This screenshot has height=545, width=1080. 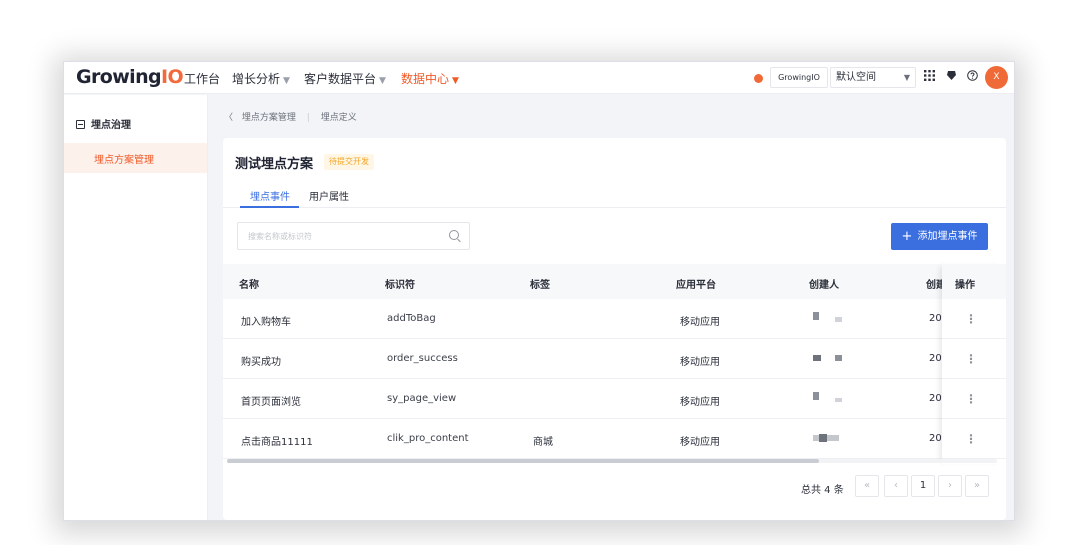 I want to click on table-row: 加入购物车 addToBag 移动应用 20, so click(x=614, y=319).